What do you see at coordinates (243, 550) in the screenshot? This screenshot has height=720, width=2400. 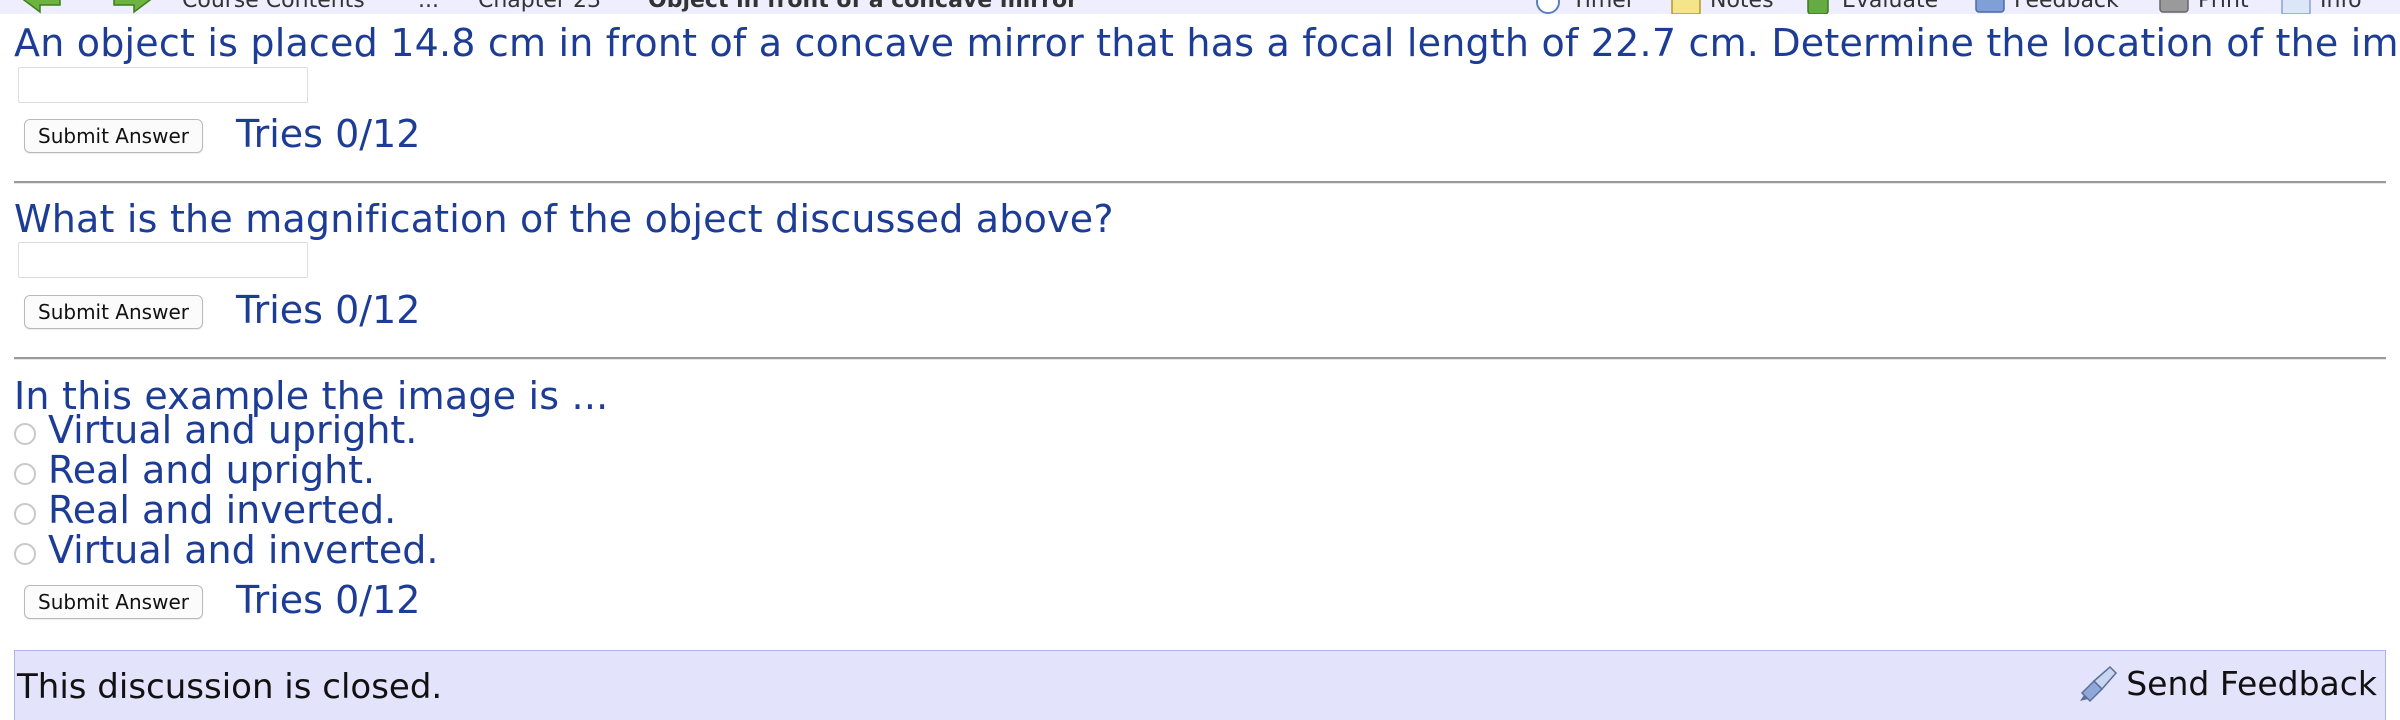 I see `radio-option-label: Virtual and inverted.` at bounding box center [243, 550].